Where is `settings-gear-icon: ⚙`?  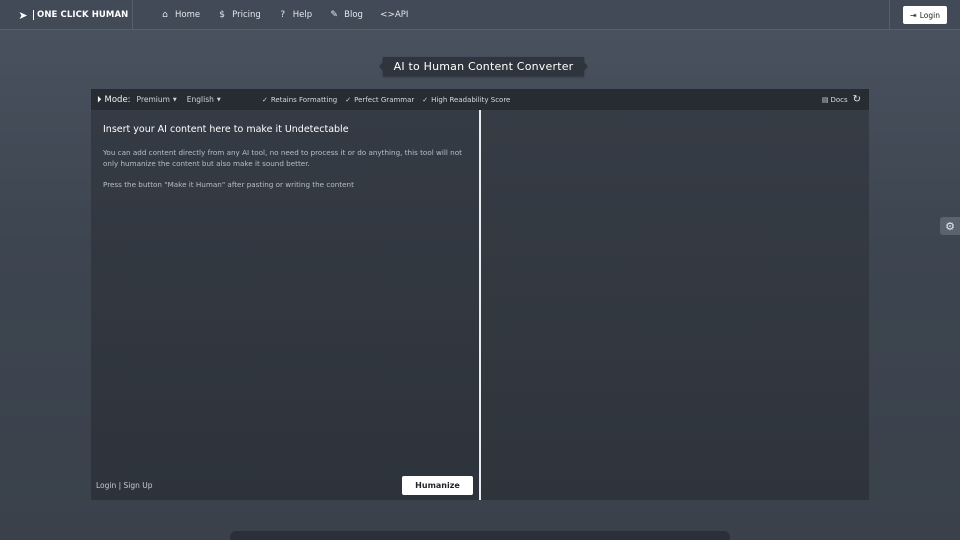 settings-gear-icon: ⚙ is located at coordinates (950, 226).